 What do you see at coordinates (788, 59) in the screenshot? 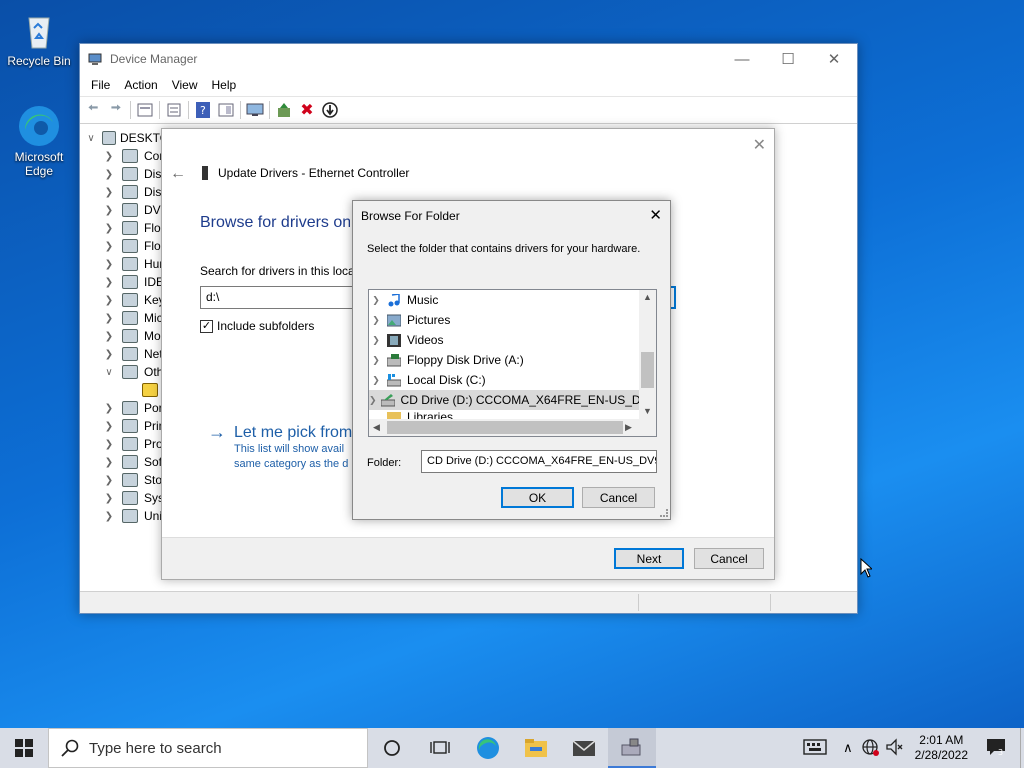
I see `maximize-button: ☐` at bounding box center [788, 59].